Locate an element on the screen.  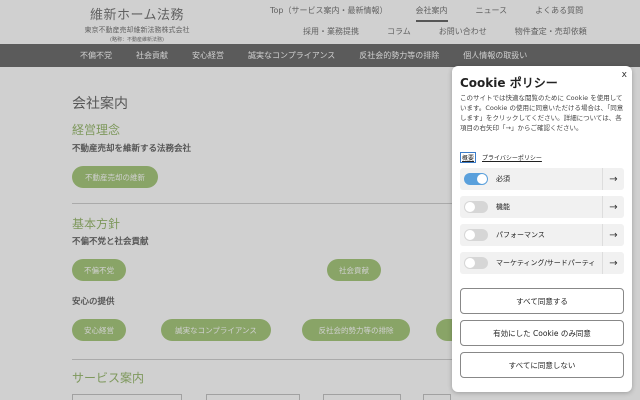
toggle-switch-marketing is located at coordinates (476, 263).